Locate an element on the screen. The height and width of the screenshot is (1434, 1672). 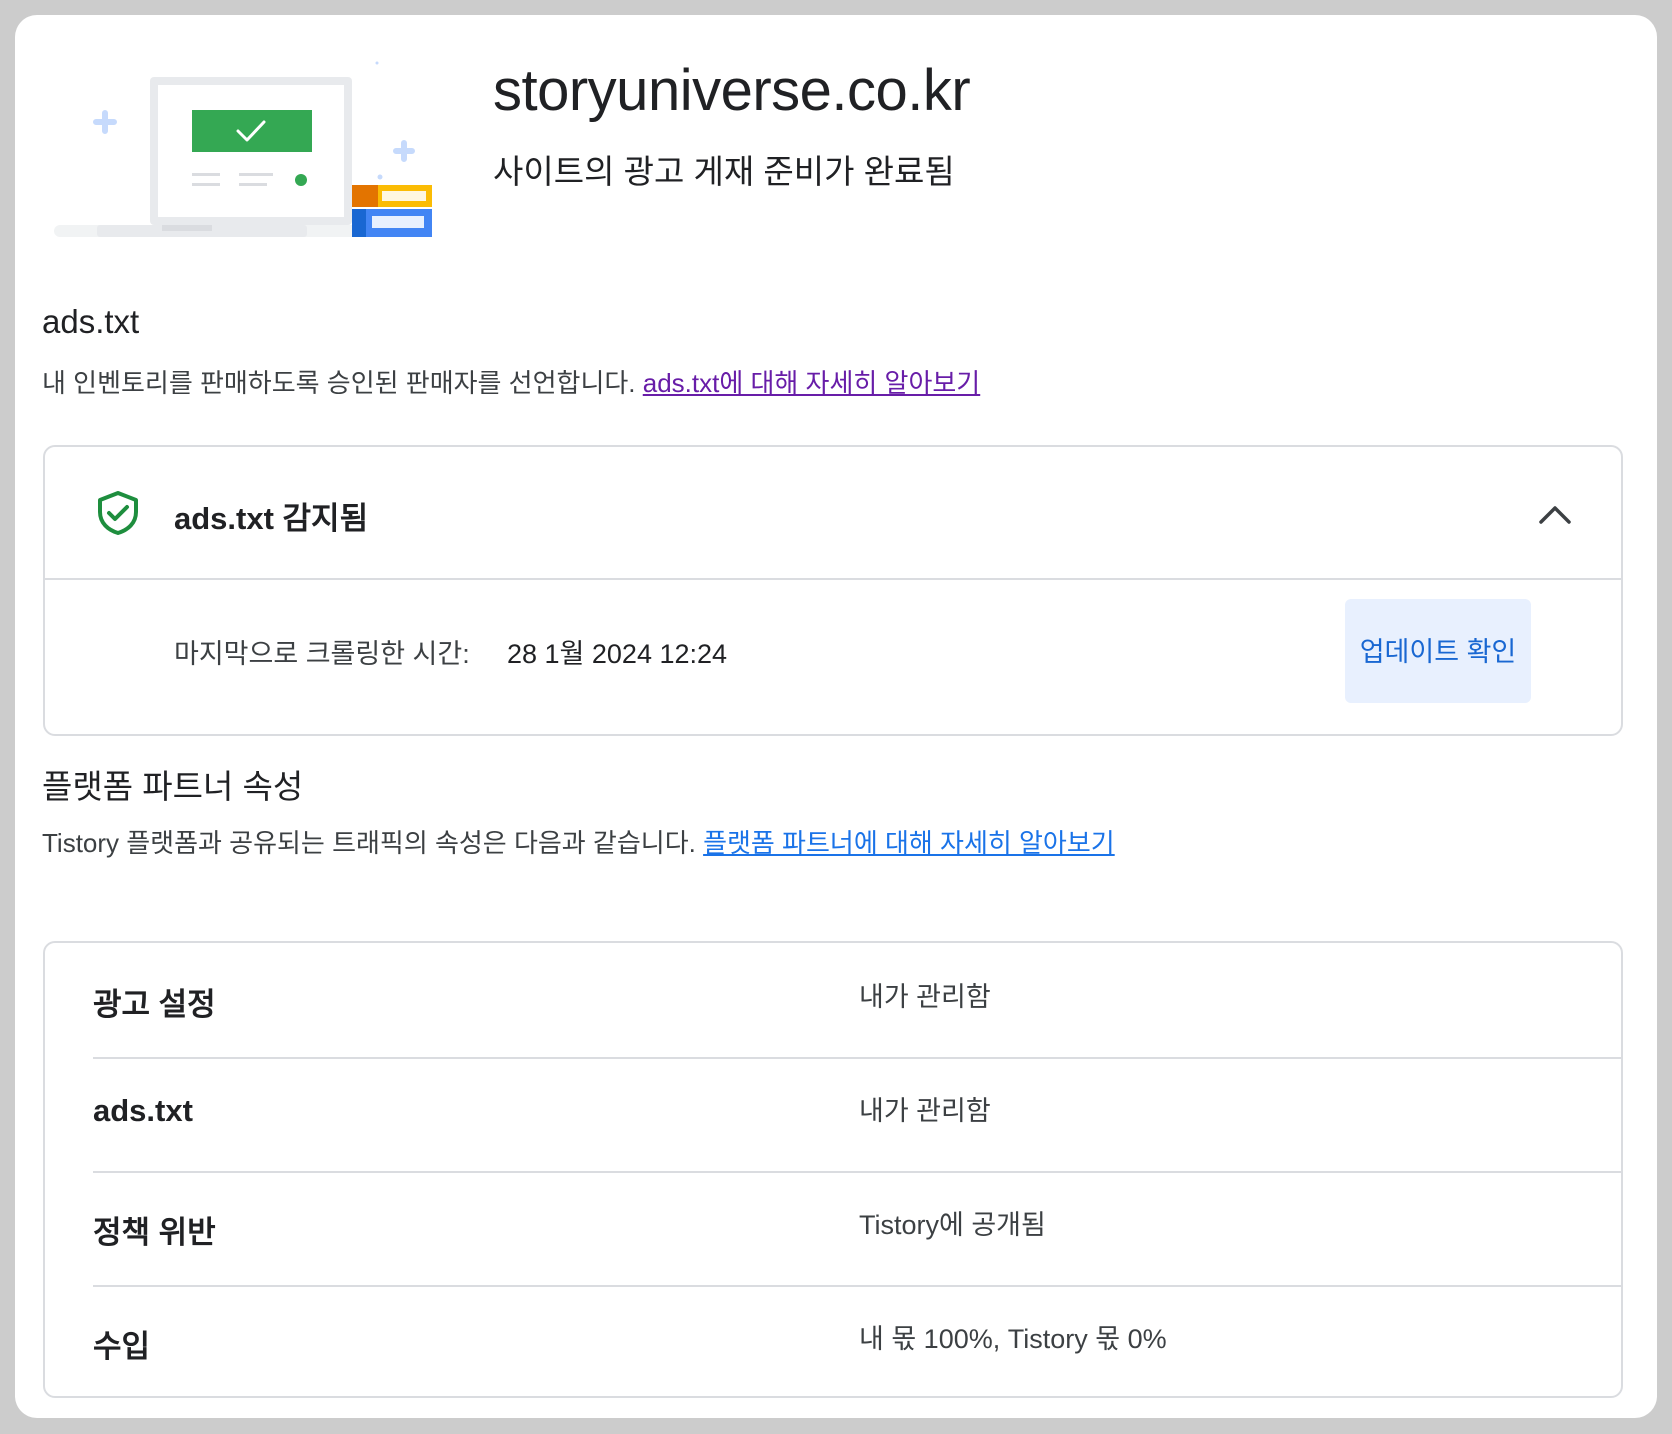
check-update-button: 업데이트 확인 is located at coordinates (1438, 651).